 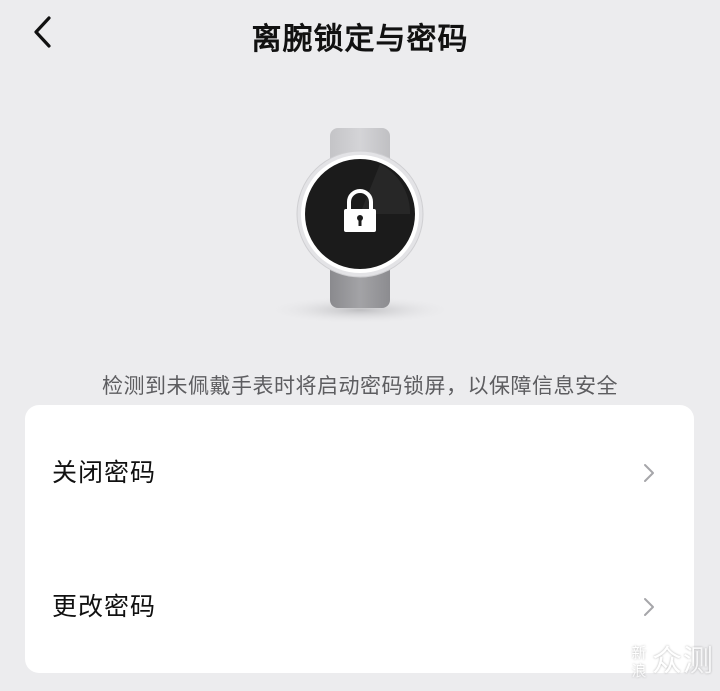 What do you see at coordinates (683, 661) in the screenshot?
I see `watermark-big-text: 众测` at bounding box center [683, 661].